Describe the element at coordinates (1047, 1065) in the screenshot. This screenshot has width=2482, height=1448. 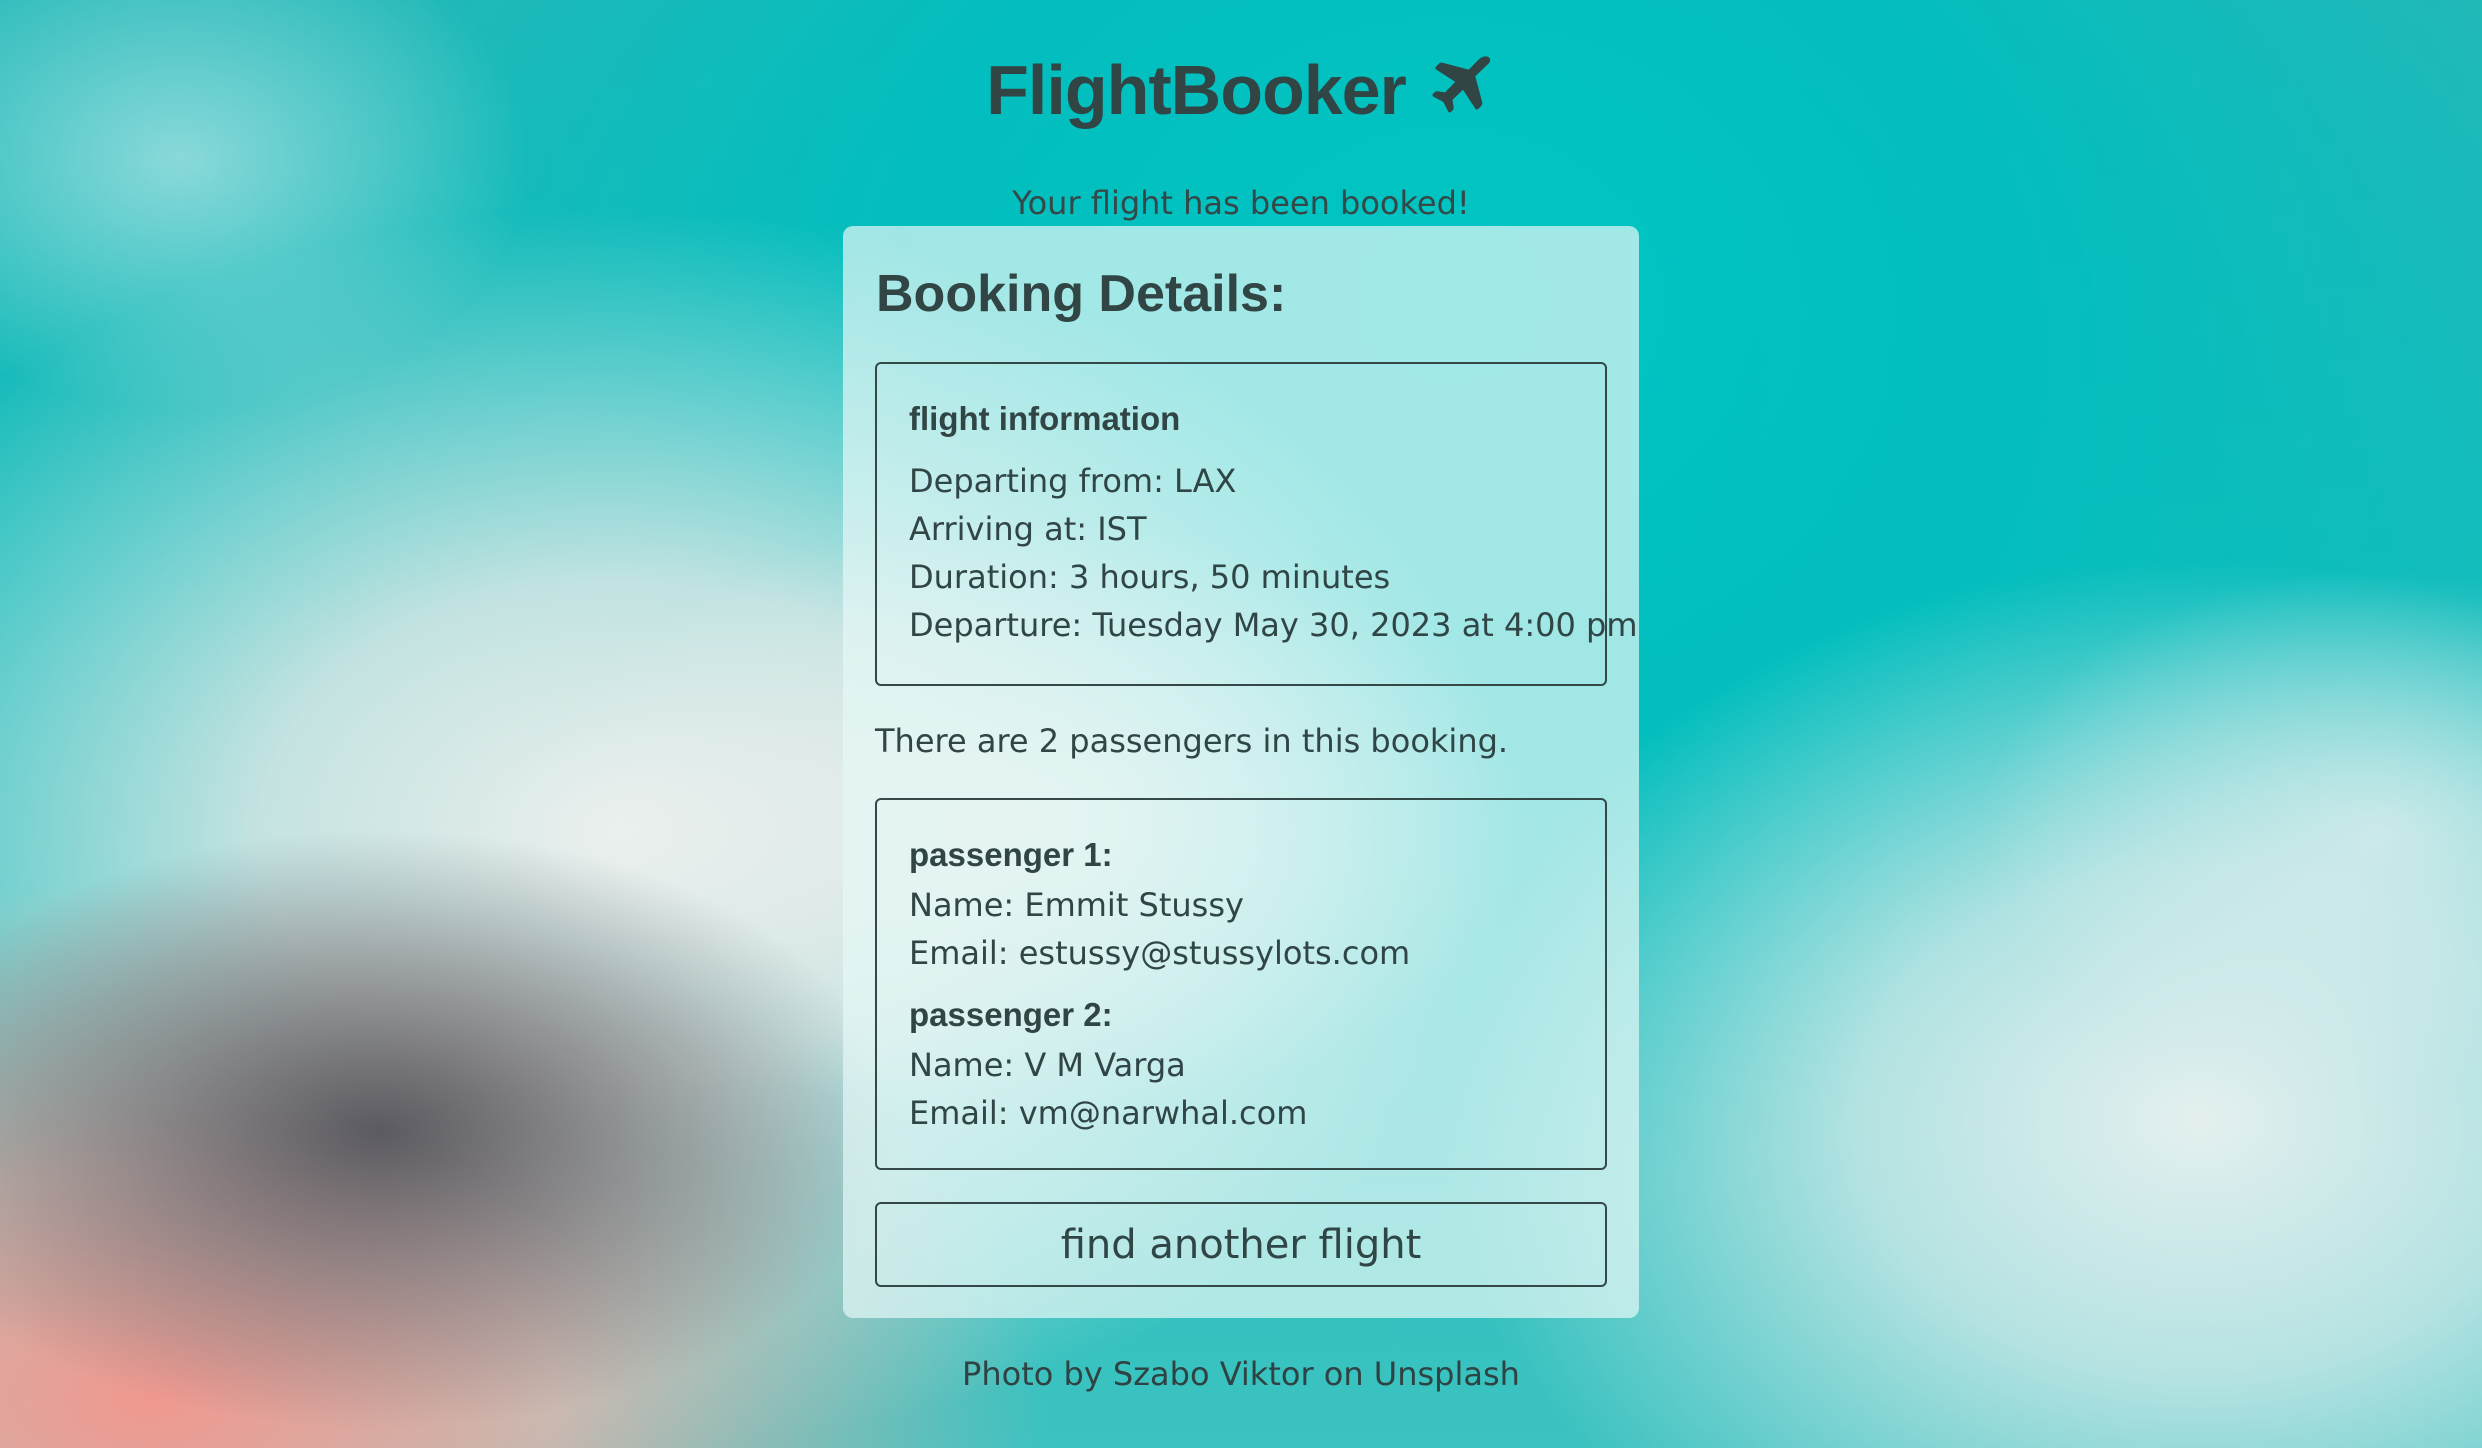
I see `passenger-2-name: Name: V M Varga` at that location.